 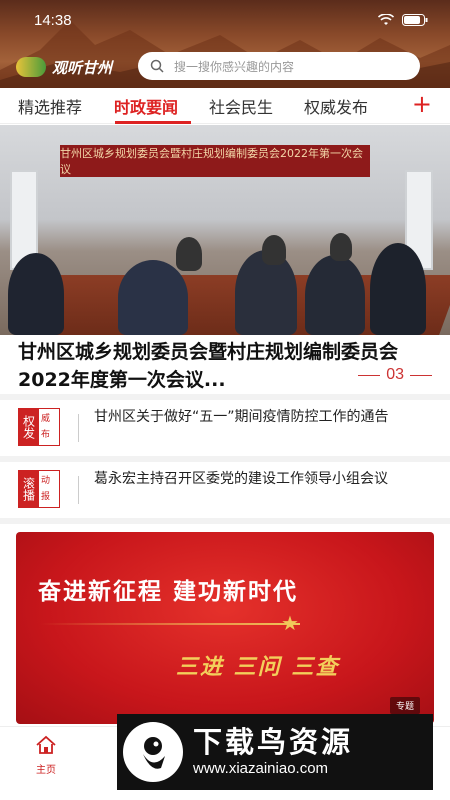 I want to click on logo-mark-icon, so click(x=31, y=67).